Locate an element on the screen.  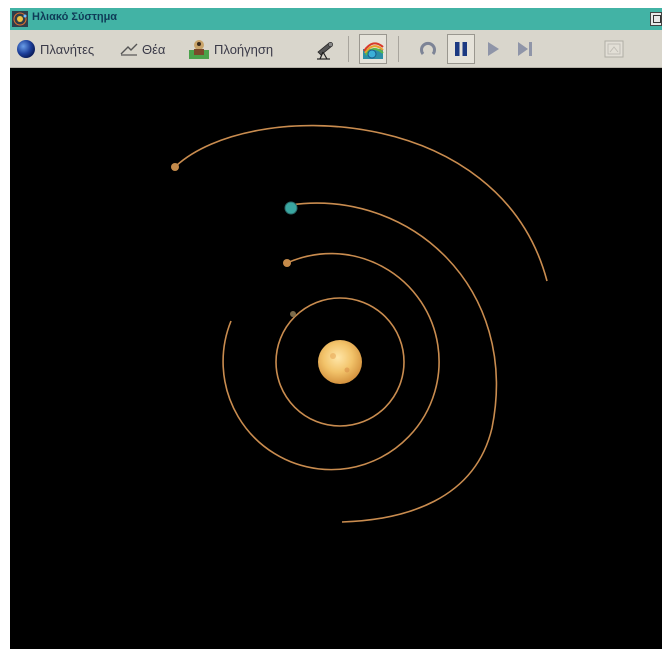
pause-button is located at coordinates (461, 49).